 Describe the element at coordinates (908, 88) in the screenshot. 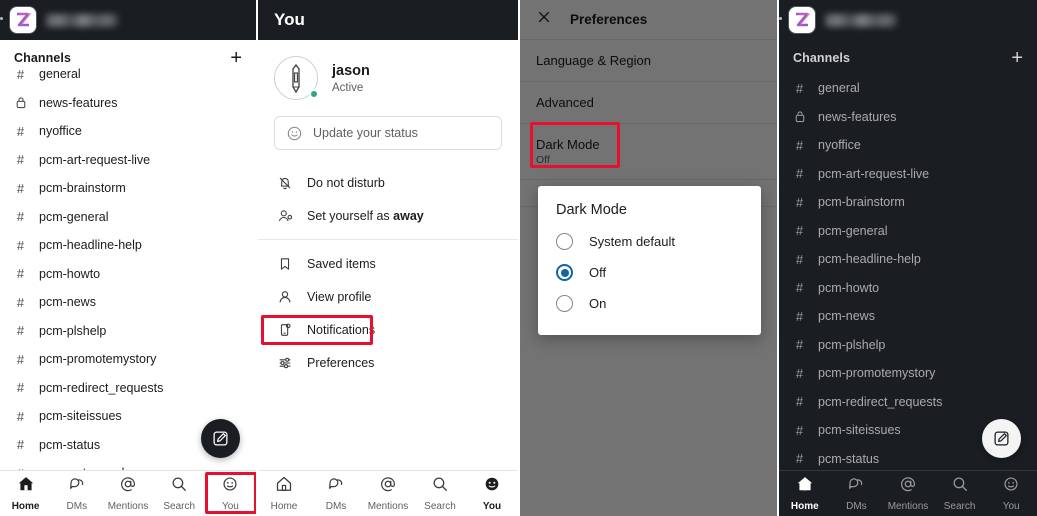

I see `channel-item: # general` at that location.